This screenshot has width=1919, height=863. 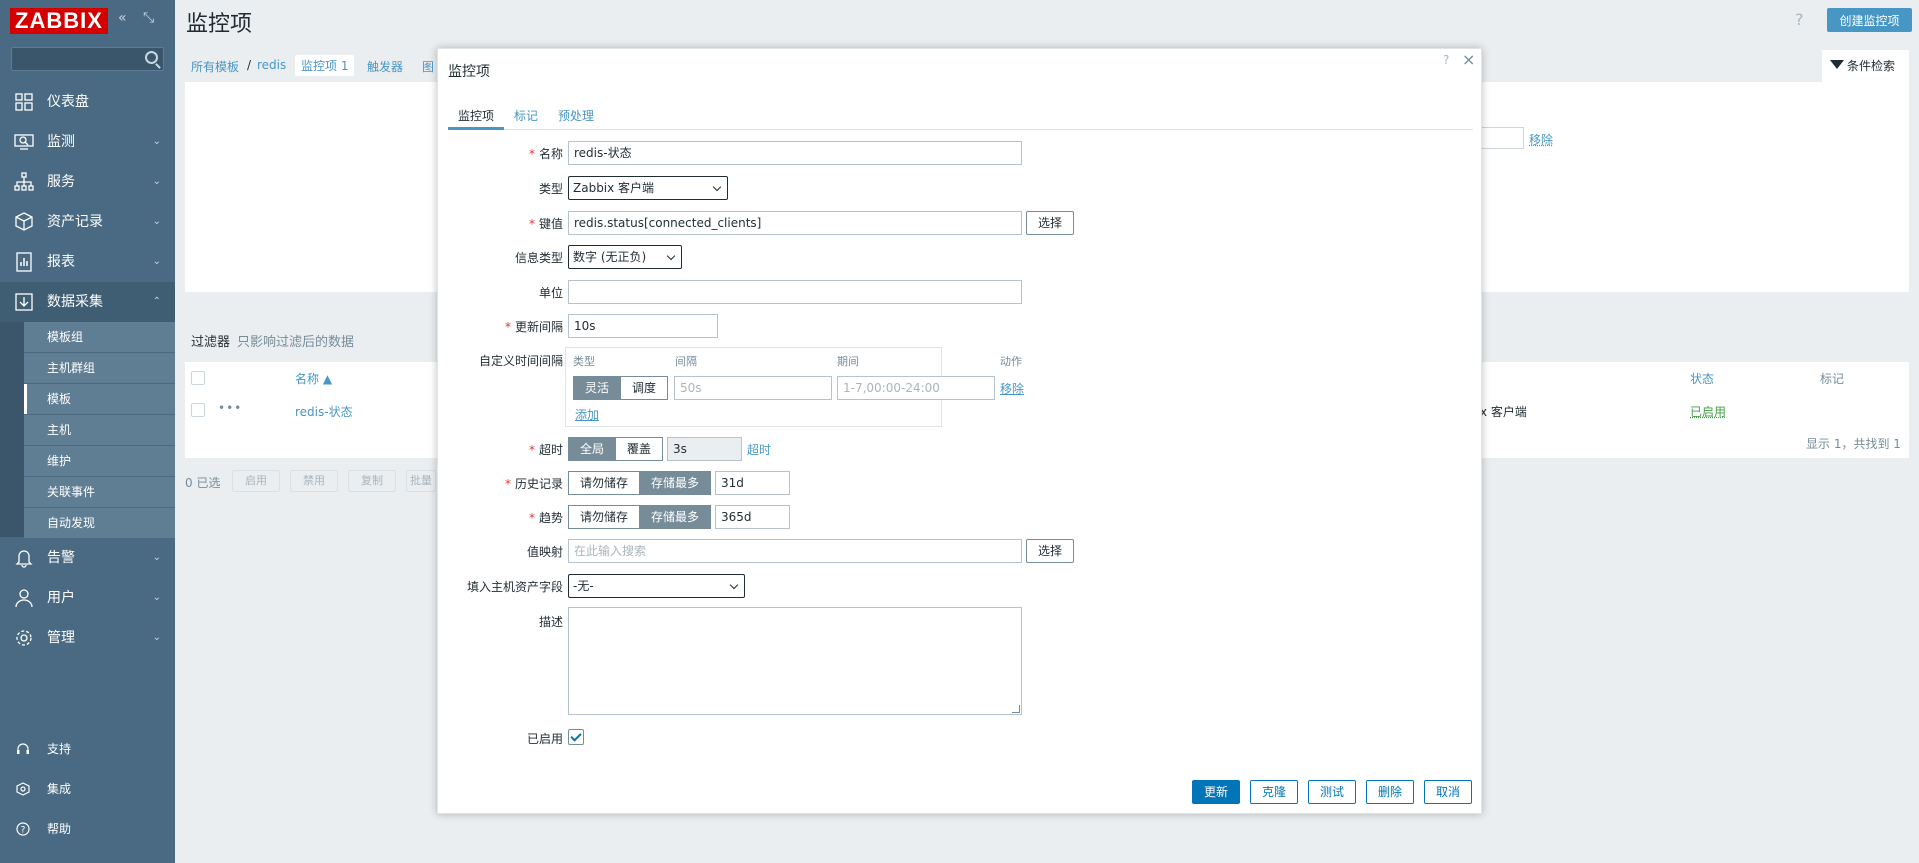 I want to click on tab-graphs: 图, so click(x=428, y=66).